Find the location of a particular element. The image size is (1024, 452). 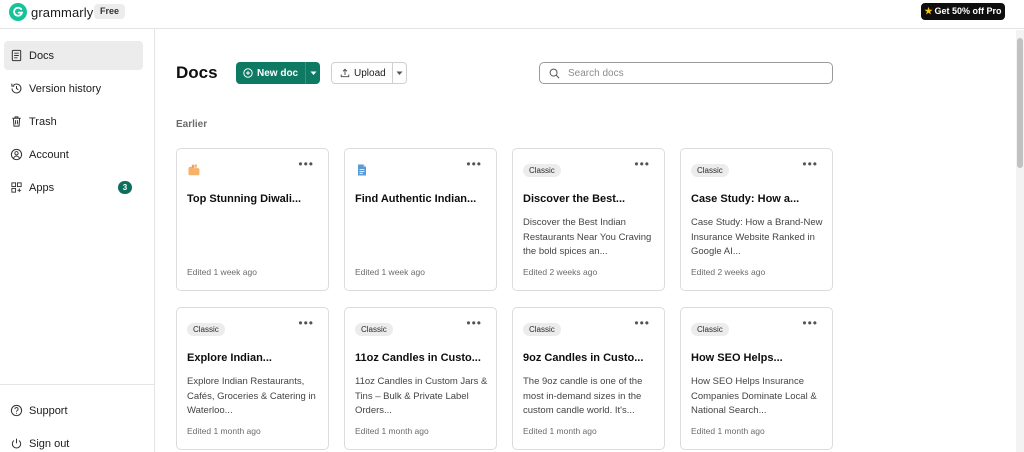

account-icon is located at coordinates (16, 154).